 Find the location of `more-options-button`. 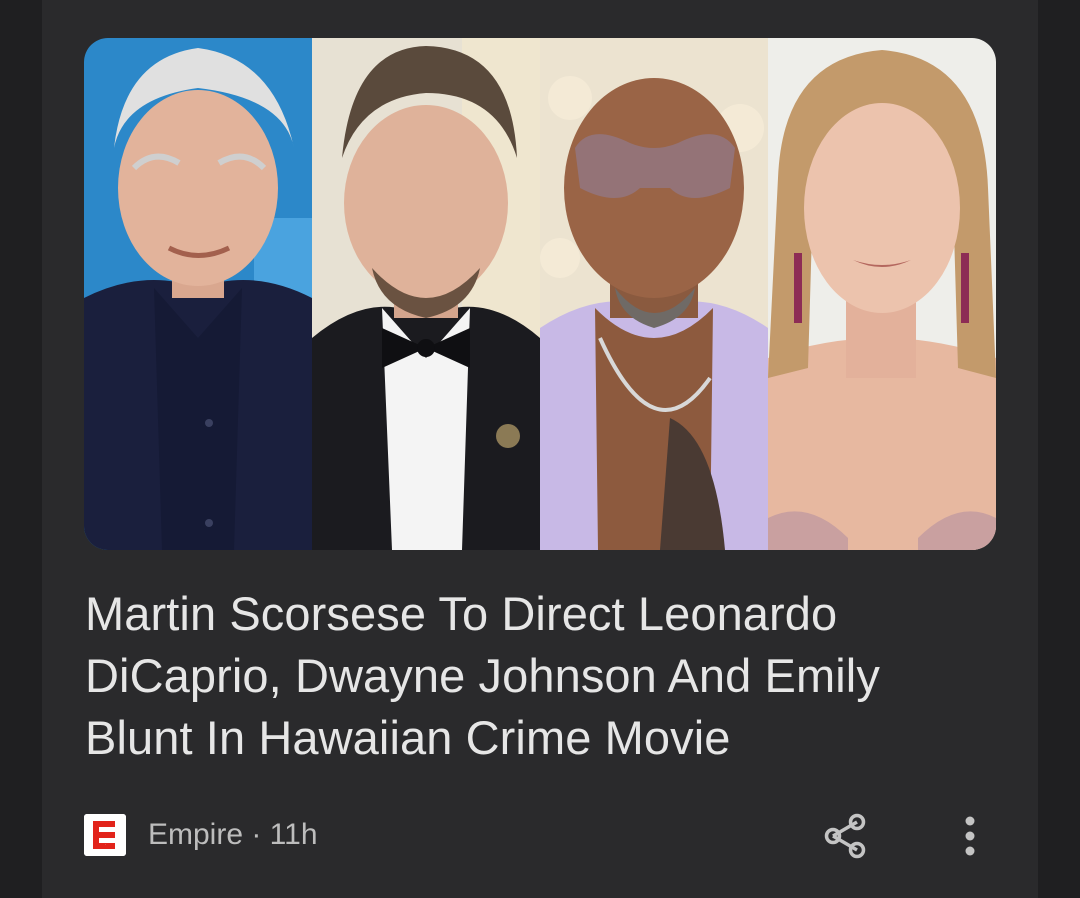

more-options-button is located at coordinates (970, 836).